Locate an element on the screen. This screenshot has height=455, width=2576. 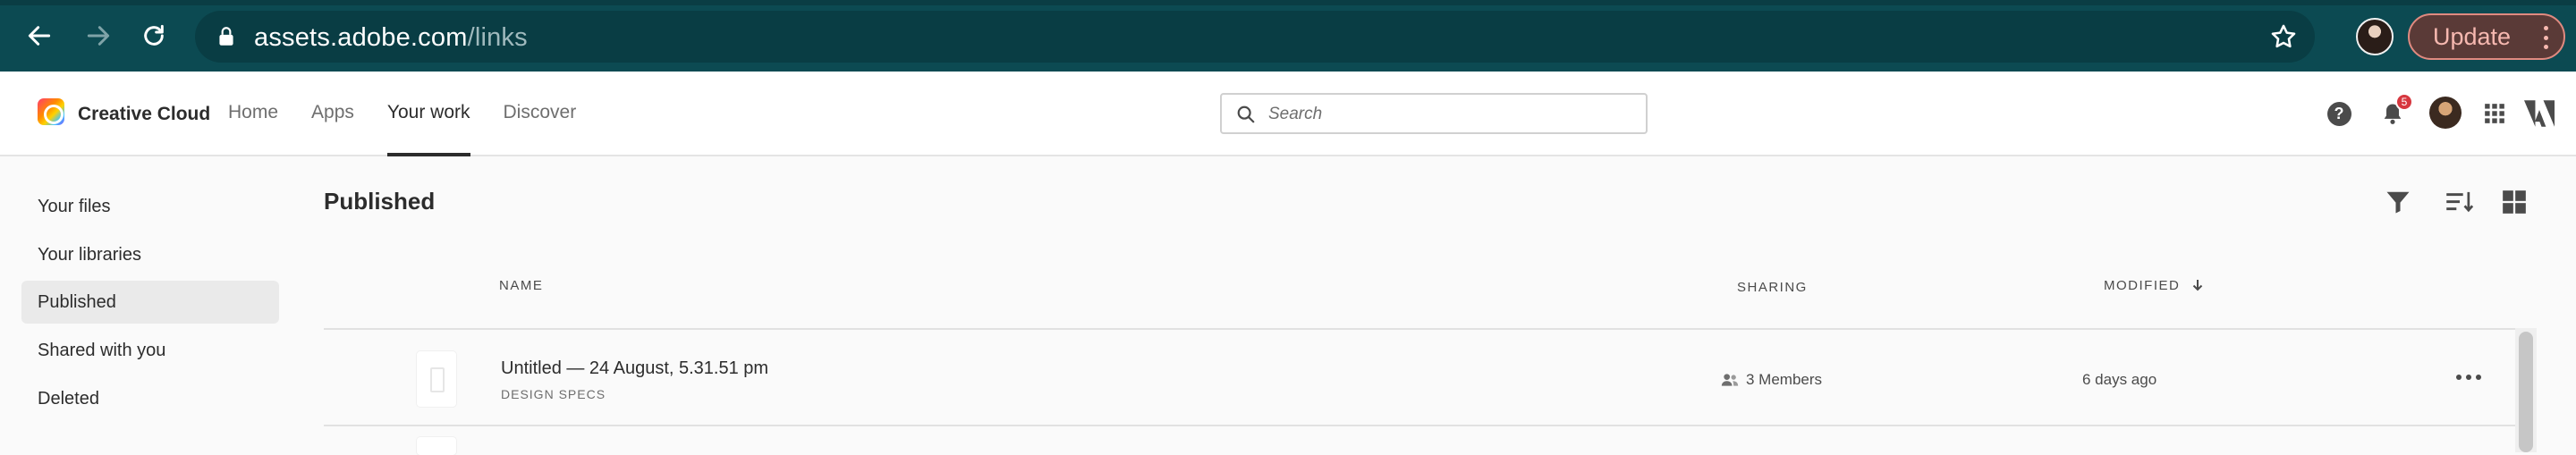
filter-icon is located at coordinates (2398, 202).